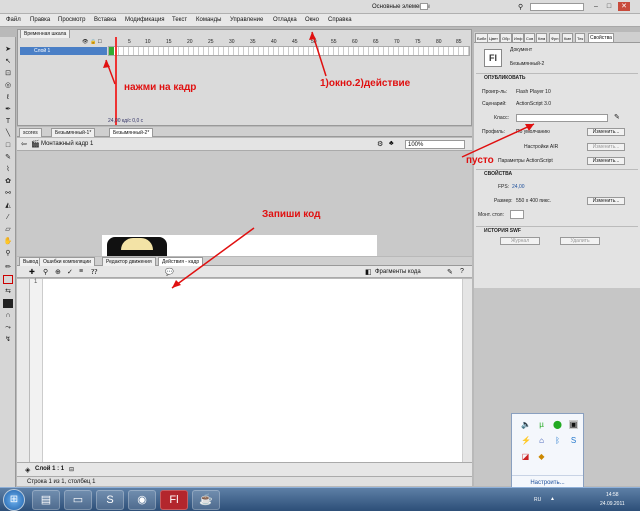  I want to click on arrow-to-class-field, so click(498, 140).